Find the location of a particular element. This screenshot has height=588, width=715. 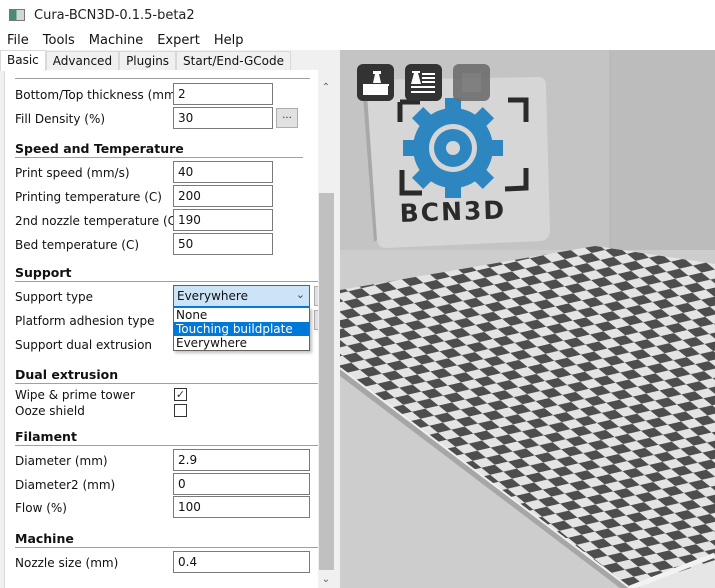

support-type-value: Everywhere is located at coordinates (212, 296).